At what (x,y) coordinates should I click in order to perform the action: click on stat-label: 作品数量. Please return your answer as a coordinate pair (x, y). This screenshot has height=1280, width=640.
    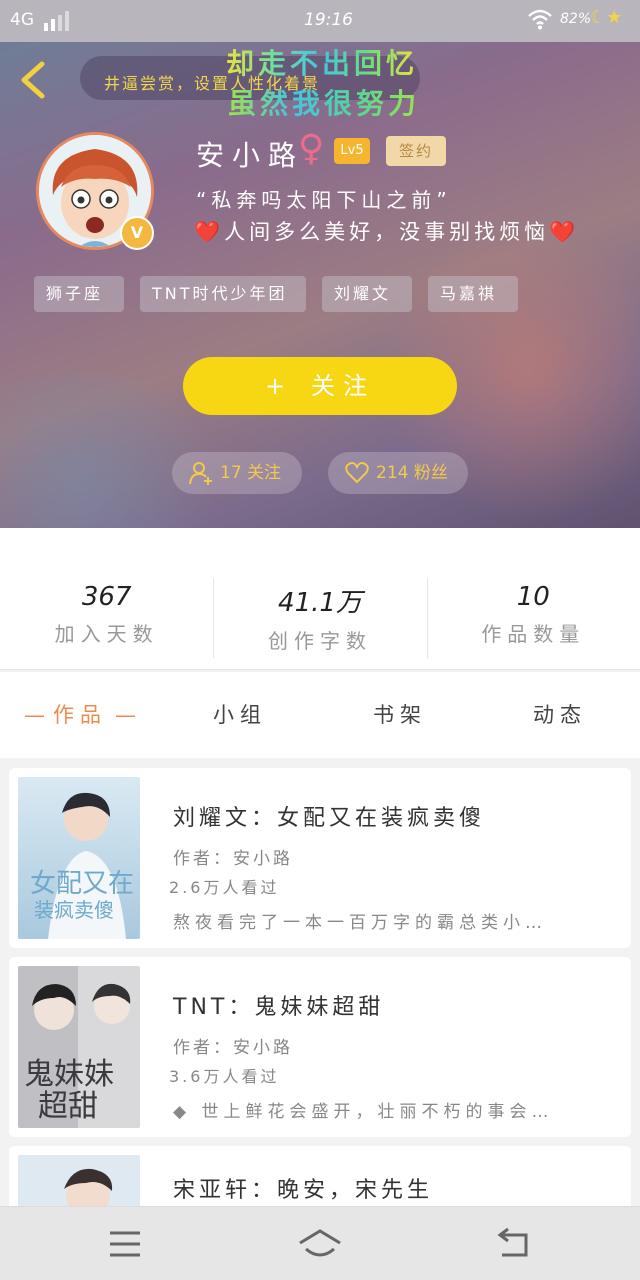
    Looking at the image, I should click on (533, 634).